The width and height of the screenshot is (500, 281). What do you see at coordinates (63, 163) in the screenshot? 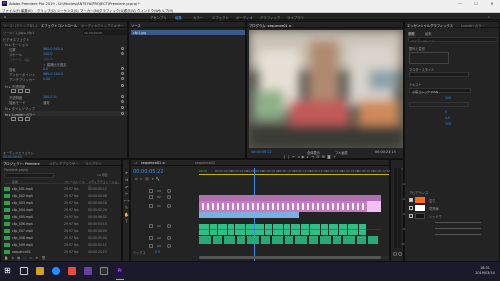
I see `tab-media-browser: メディアブラウザー` at bounding box center [63, 163].